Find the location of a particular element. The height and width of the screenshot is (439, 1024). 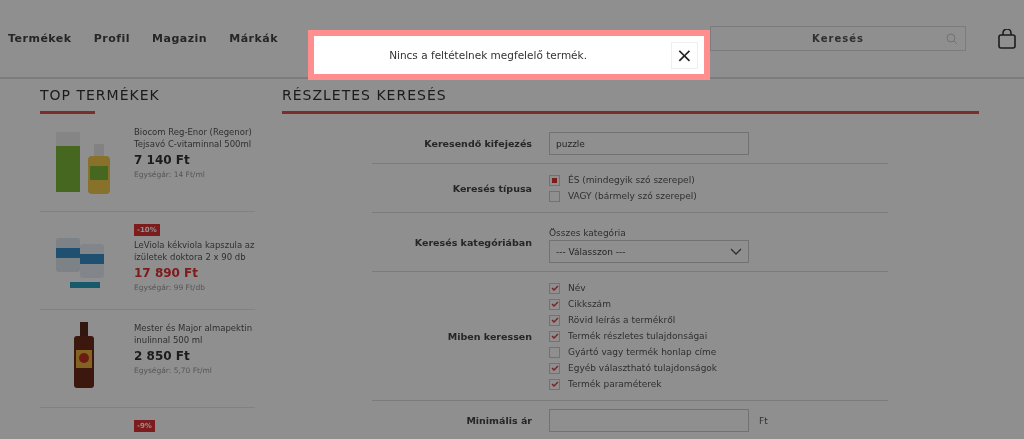

search-icon is located at coordinates (952, 38).